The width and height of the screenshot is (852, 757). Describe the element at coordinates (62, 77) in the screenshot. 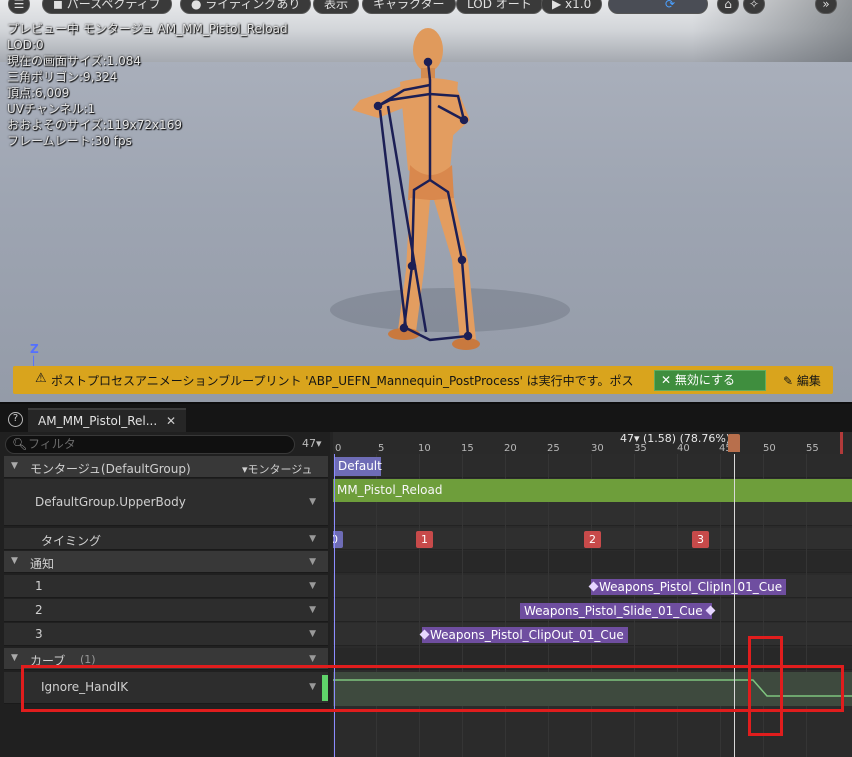

I see `stats-triangles: 三角ポリゴン:9,324` at that location.